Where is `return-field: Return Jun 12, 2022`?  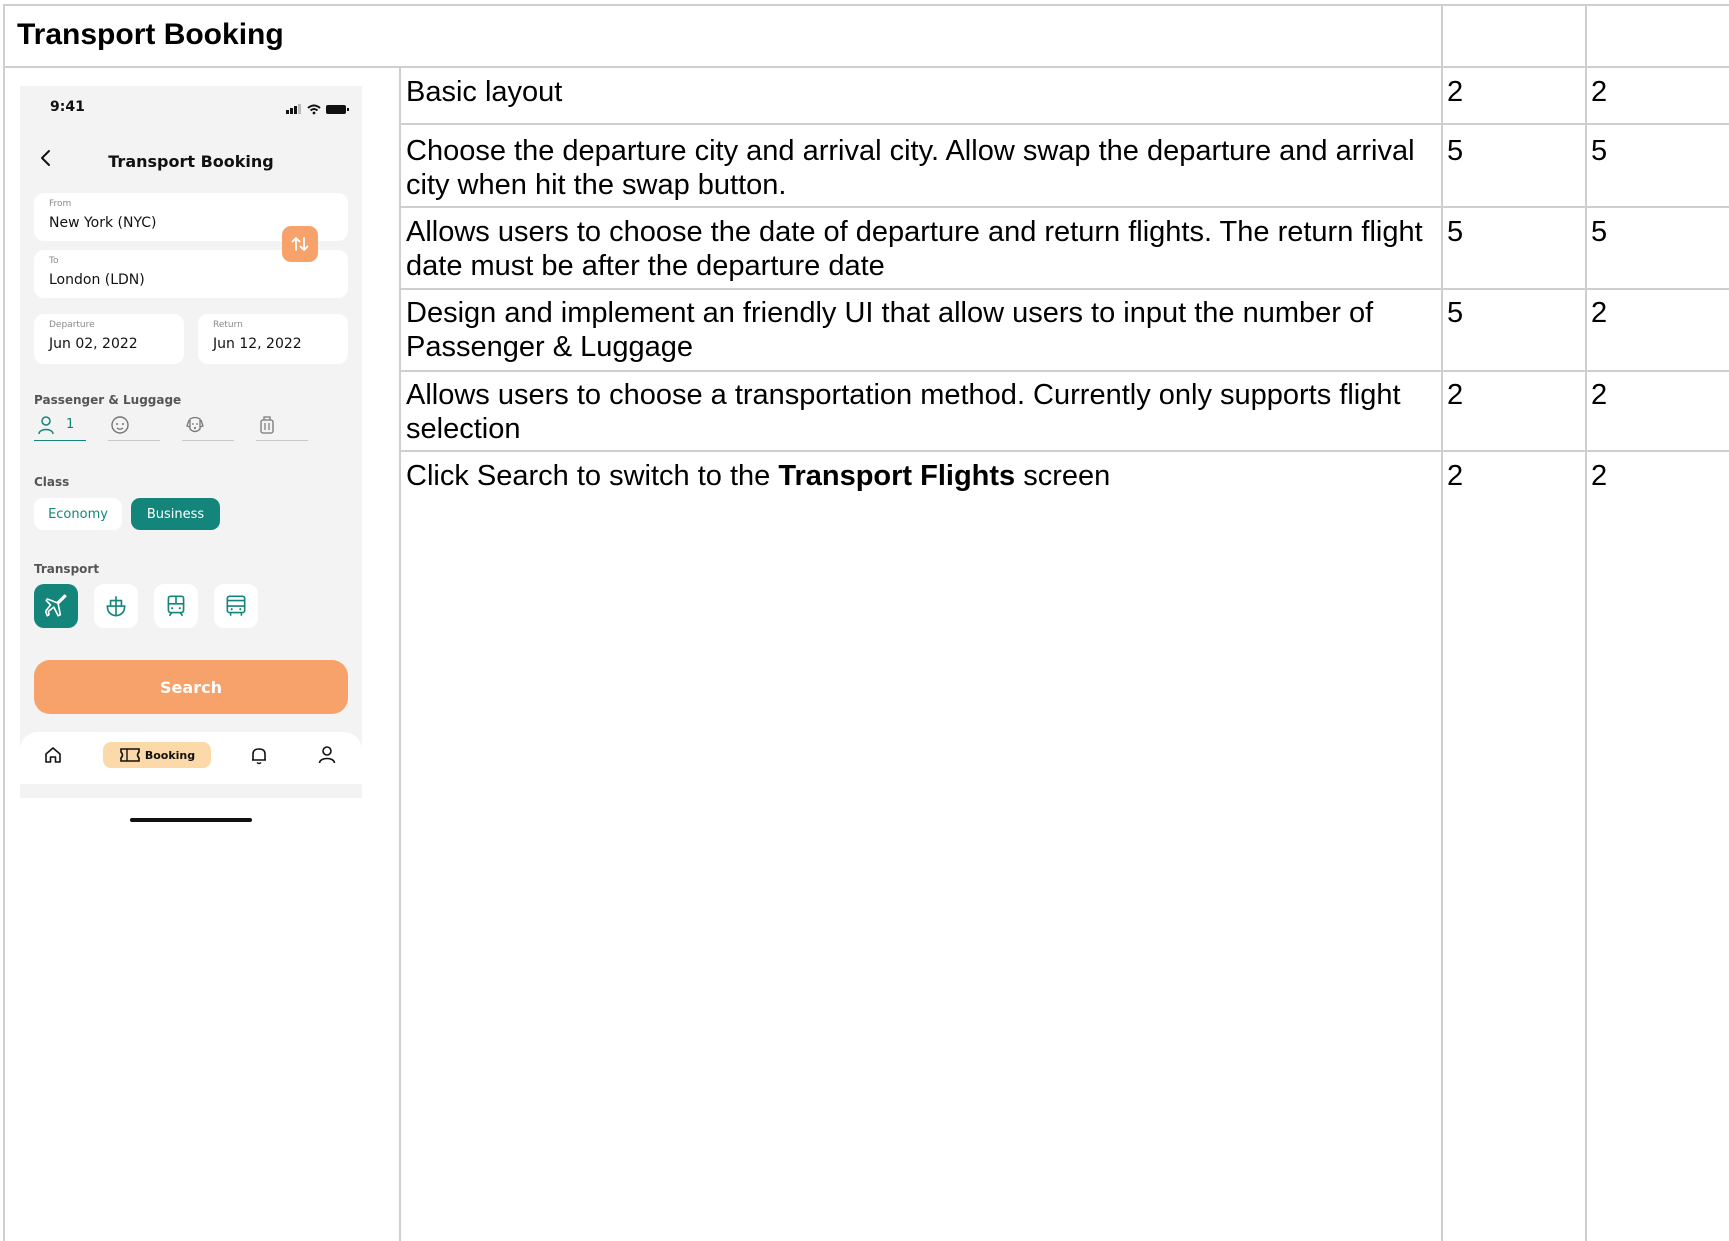
return-field: Return Jun 12, 2022 is located at coordinates (273, 339).